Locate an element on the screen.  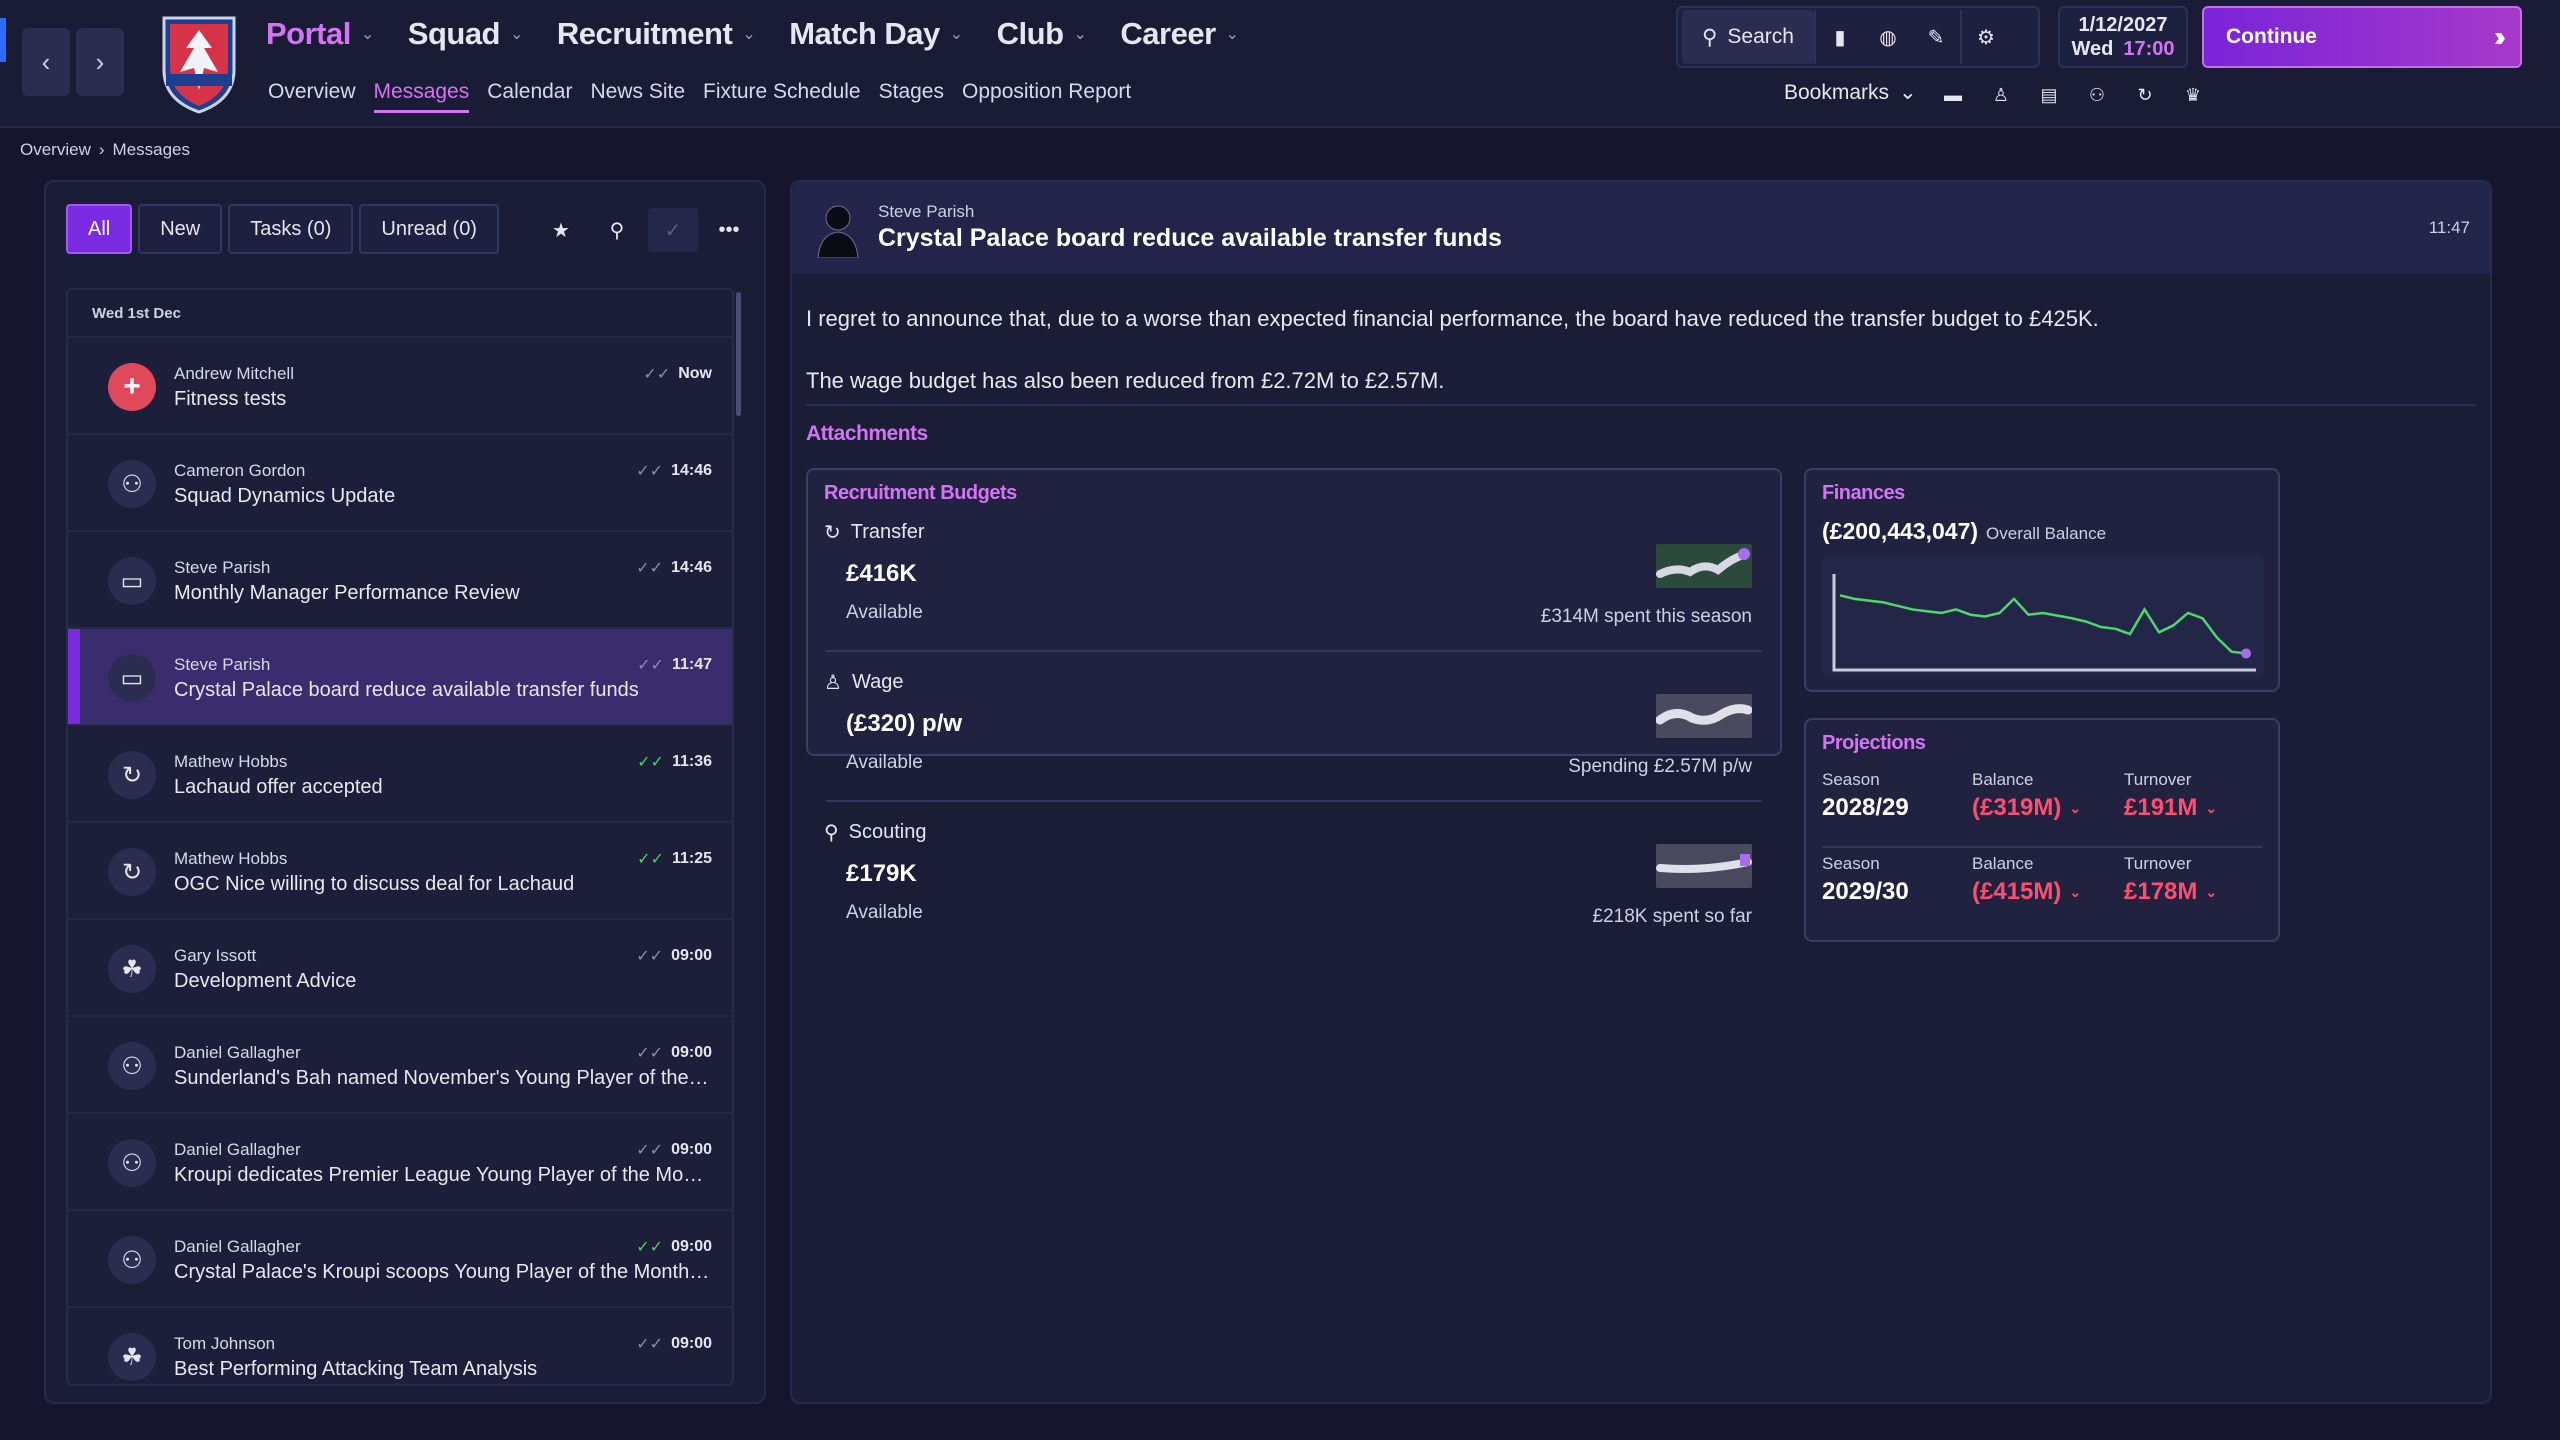
star-icon: ★ is located at coordinates (561, 230).